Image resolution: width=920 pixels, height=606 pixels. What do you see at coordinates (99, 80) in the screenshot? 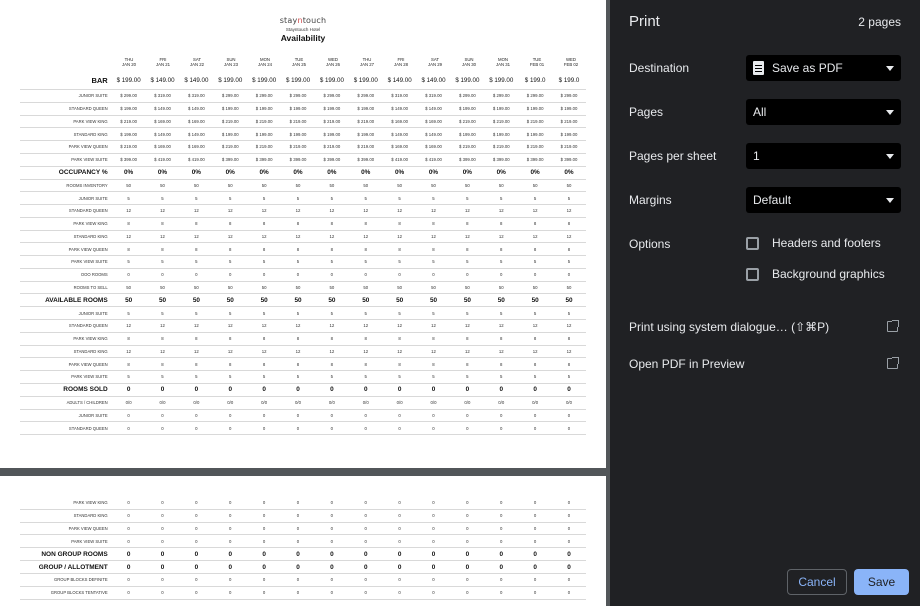
I see `row-label: BAR` at bounding box center [99, 80].